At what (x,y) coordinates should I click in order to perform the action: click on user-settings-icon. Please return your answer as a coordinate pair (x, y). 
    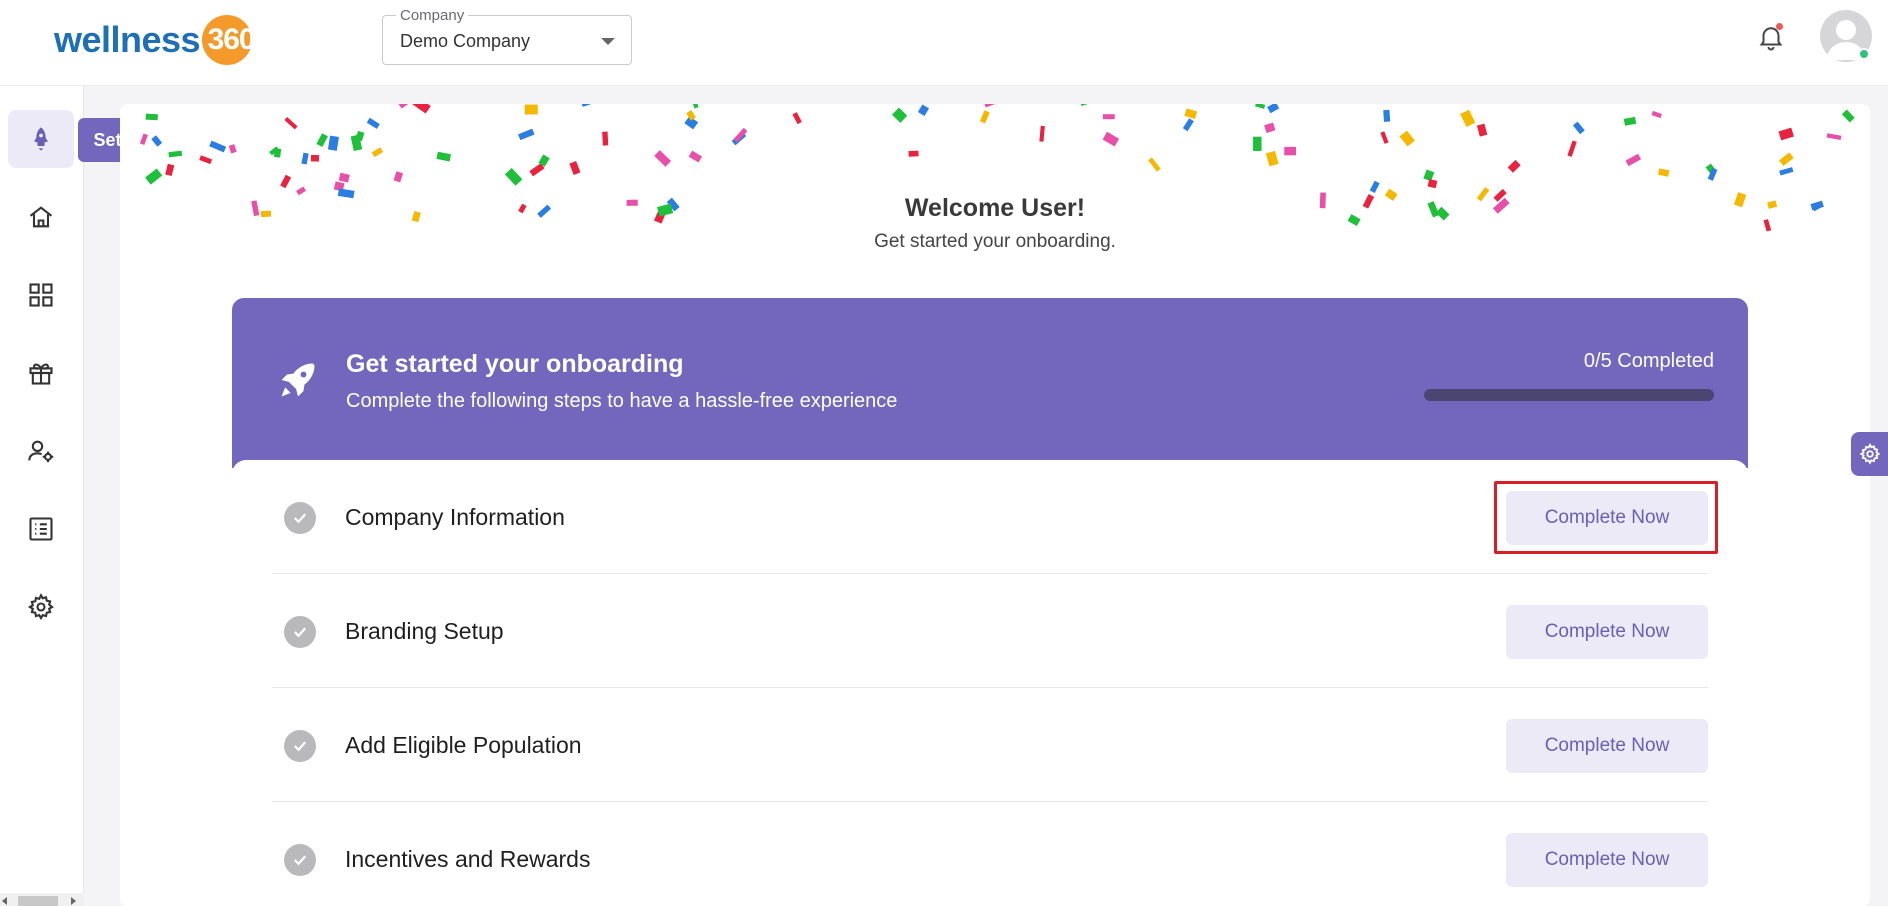
    Looking at the image, I should click on (41, 451).